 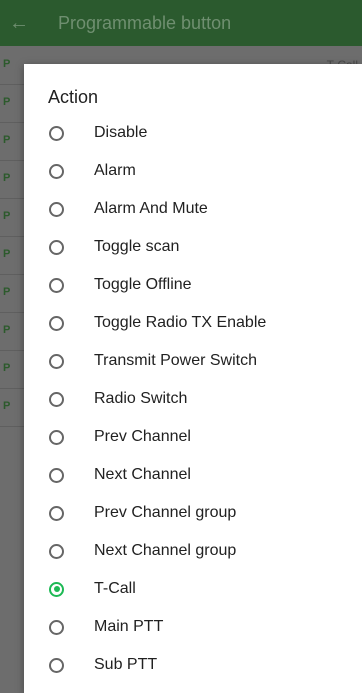 What do you see at coordinates (56, 589) in the screenshot?
I see `radio-button-checked-icon` at bounding box center [56, 589].